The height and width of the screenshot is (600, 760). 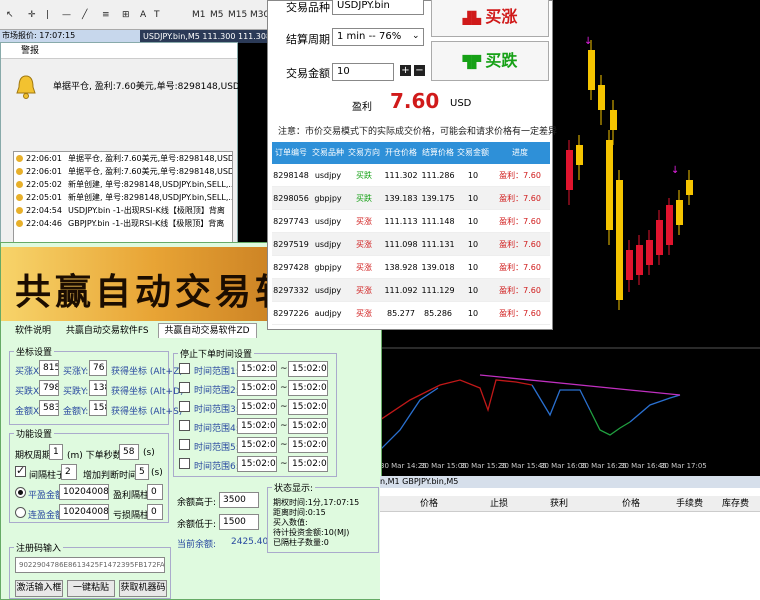 I want to click on buy-y-input: 76, so click(x=98, y=368).